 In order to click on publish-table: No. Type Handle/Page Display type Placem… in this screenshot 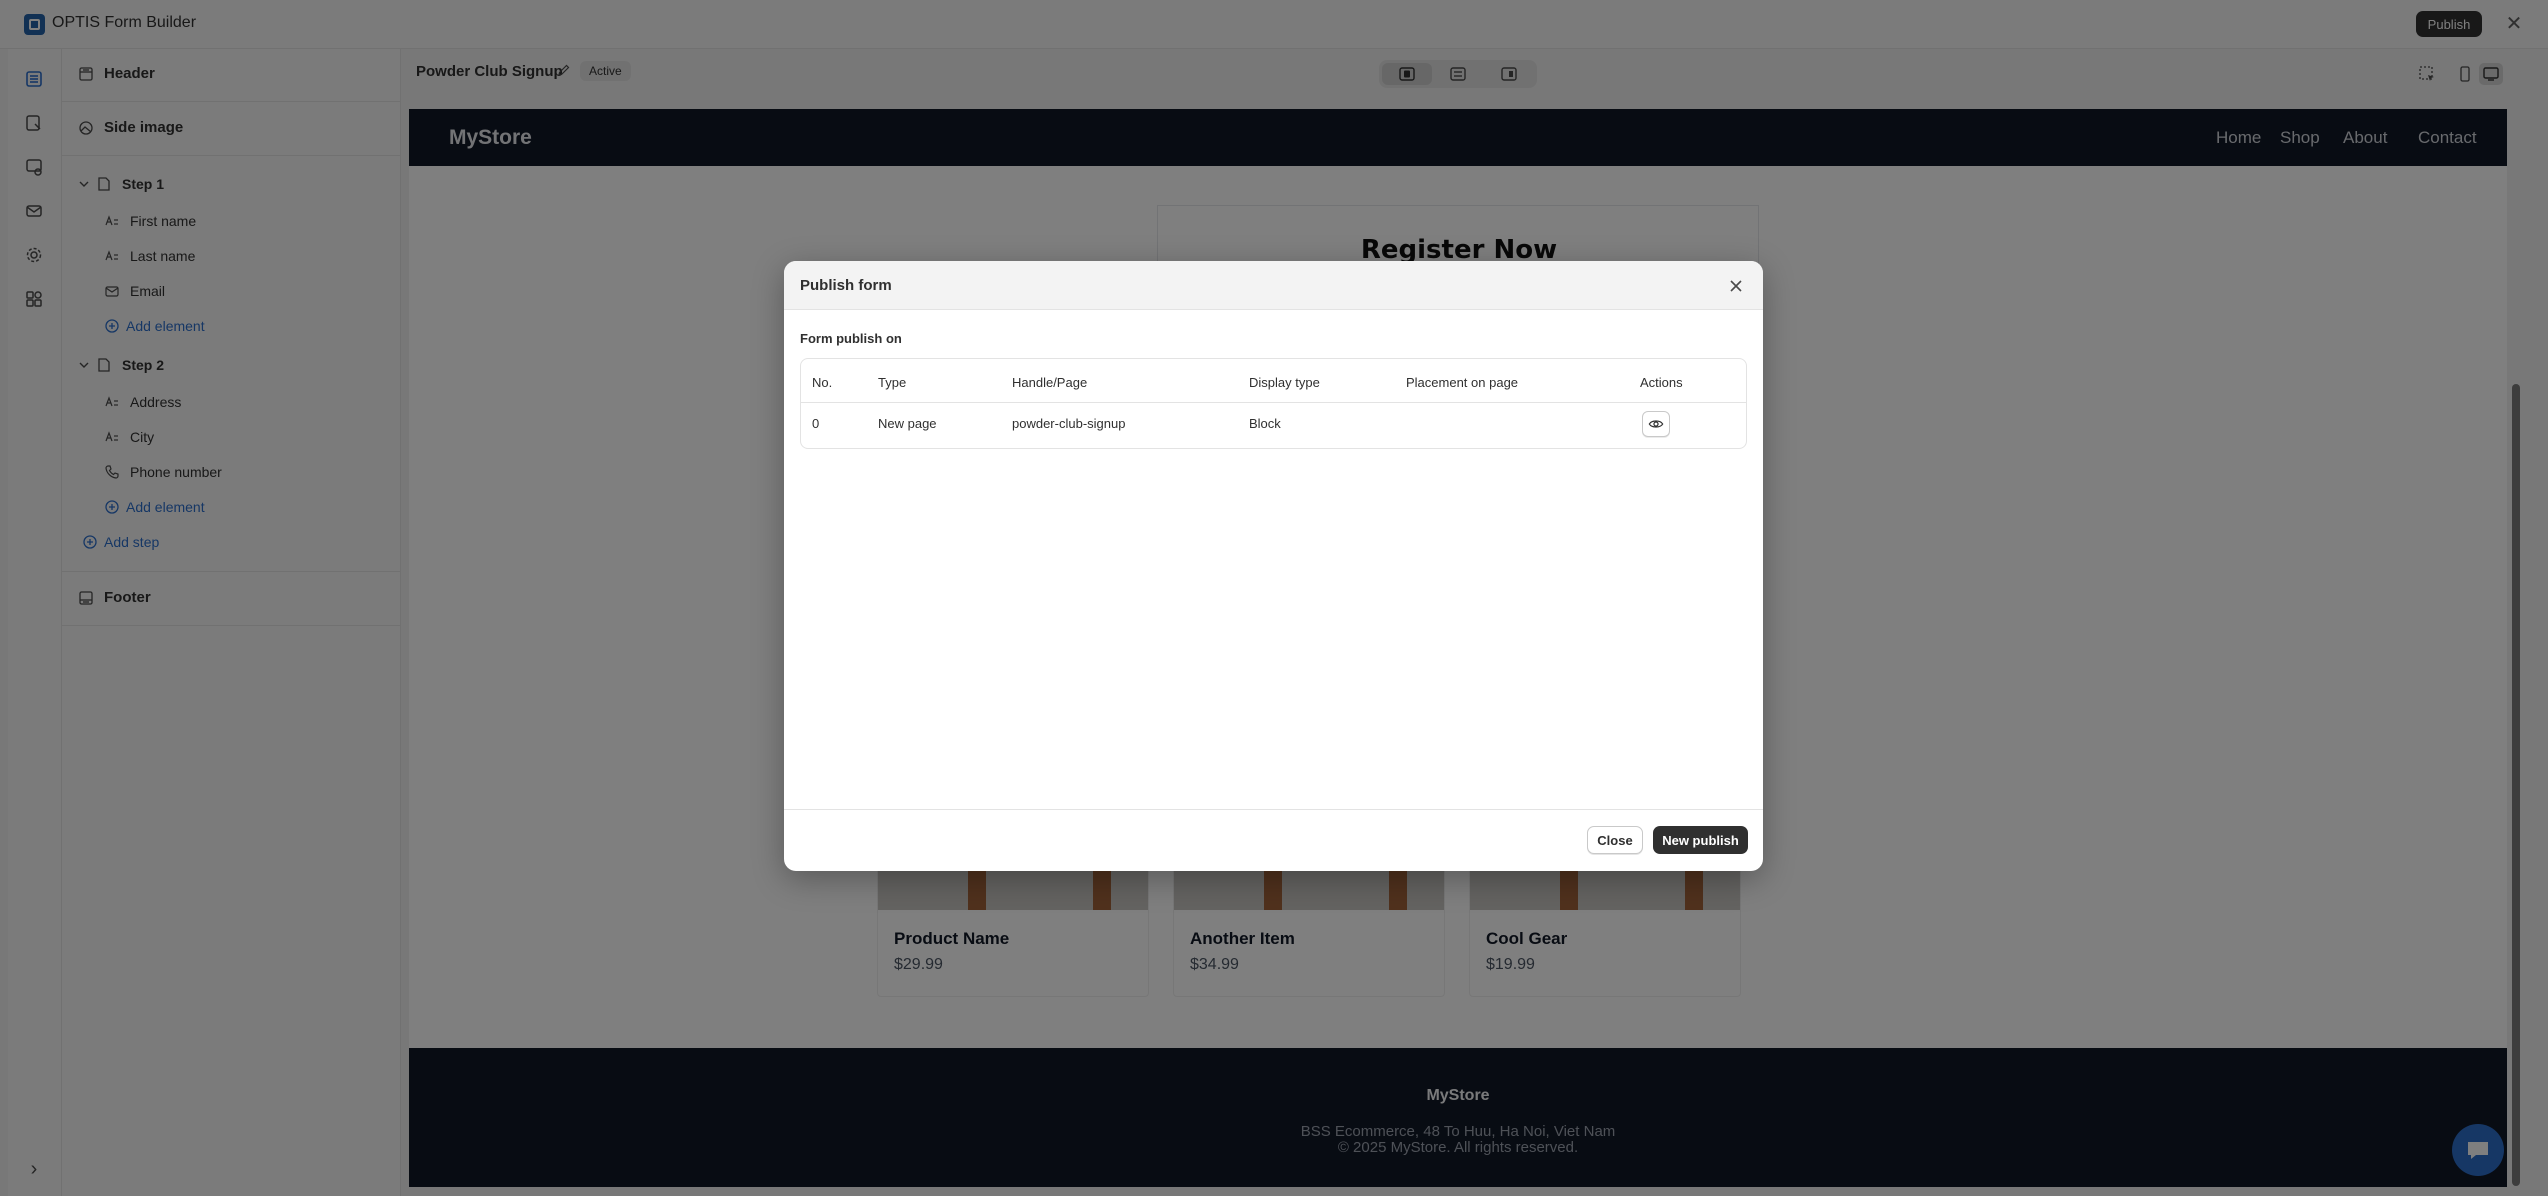, I will do `click(1273, 403)`.